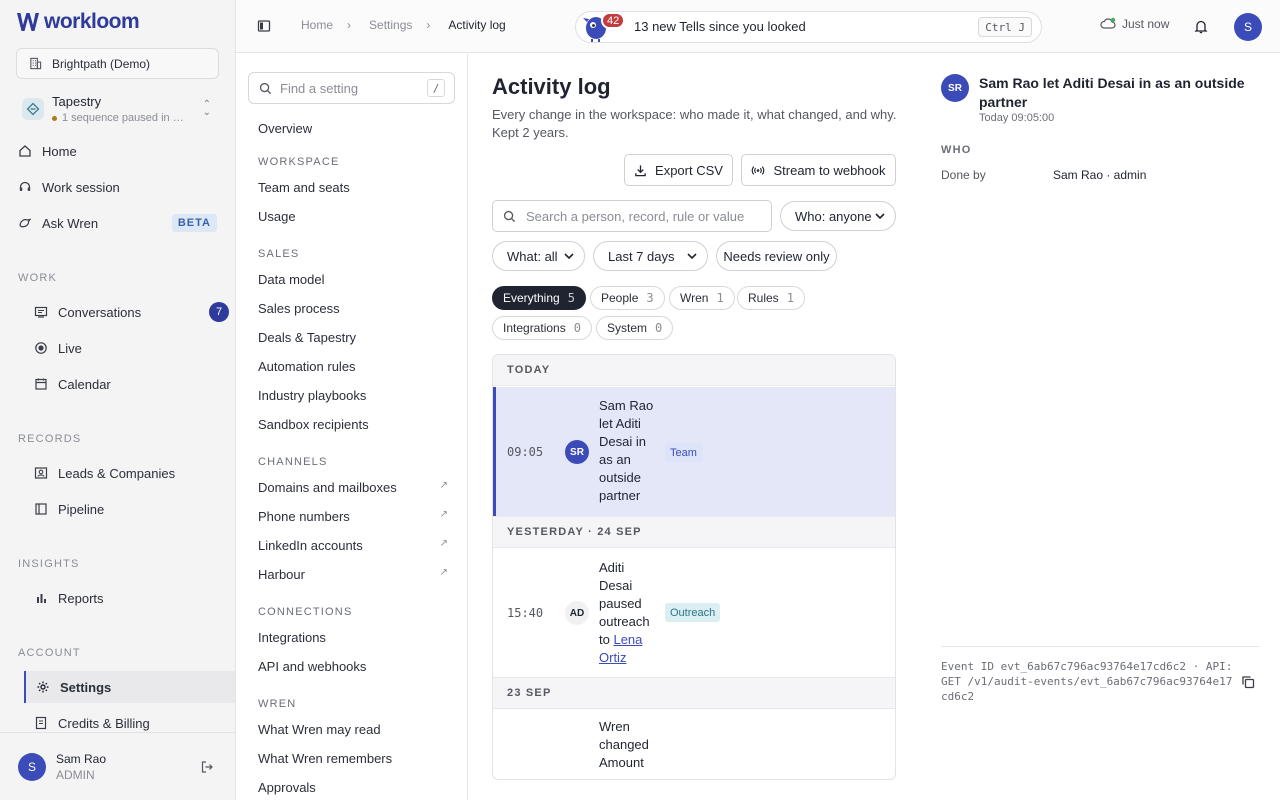 The width and height of the screenshot is (1280, 800). Describe the element at coordinates (702, 298) in the screenshot. I see `filter-pill-wren: Wren 1` at that location.